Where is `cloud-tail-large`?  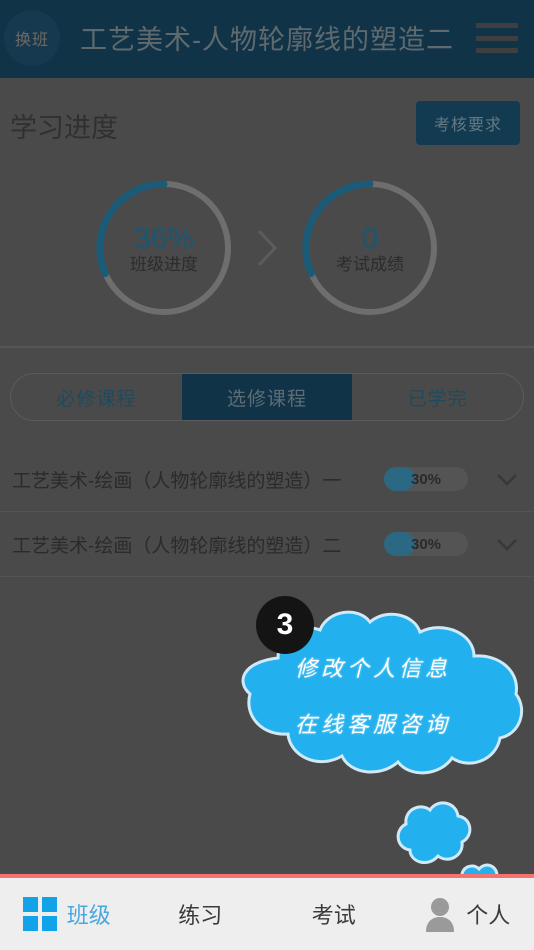 cloud-tail-large is located at coordinates (434, 833).